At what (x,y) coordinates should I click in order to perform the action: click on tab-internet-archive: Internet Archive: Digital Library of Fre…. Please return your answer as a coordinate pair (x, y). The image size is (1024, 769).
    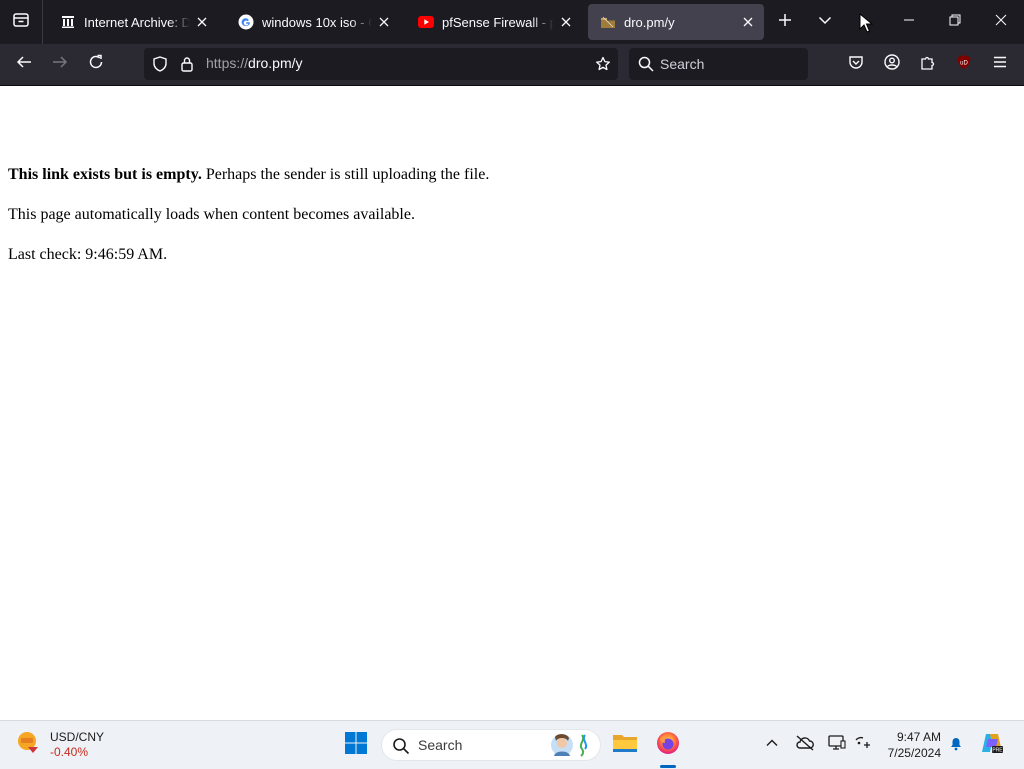
    Looking at the image, I should click on (133, 22).